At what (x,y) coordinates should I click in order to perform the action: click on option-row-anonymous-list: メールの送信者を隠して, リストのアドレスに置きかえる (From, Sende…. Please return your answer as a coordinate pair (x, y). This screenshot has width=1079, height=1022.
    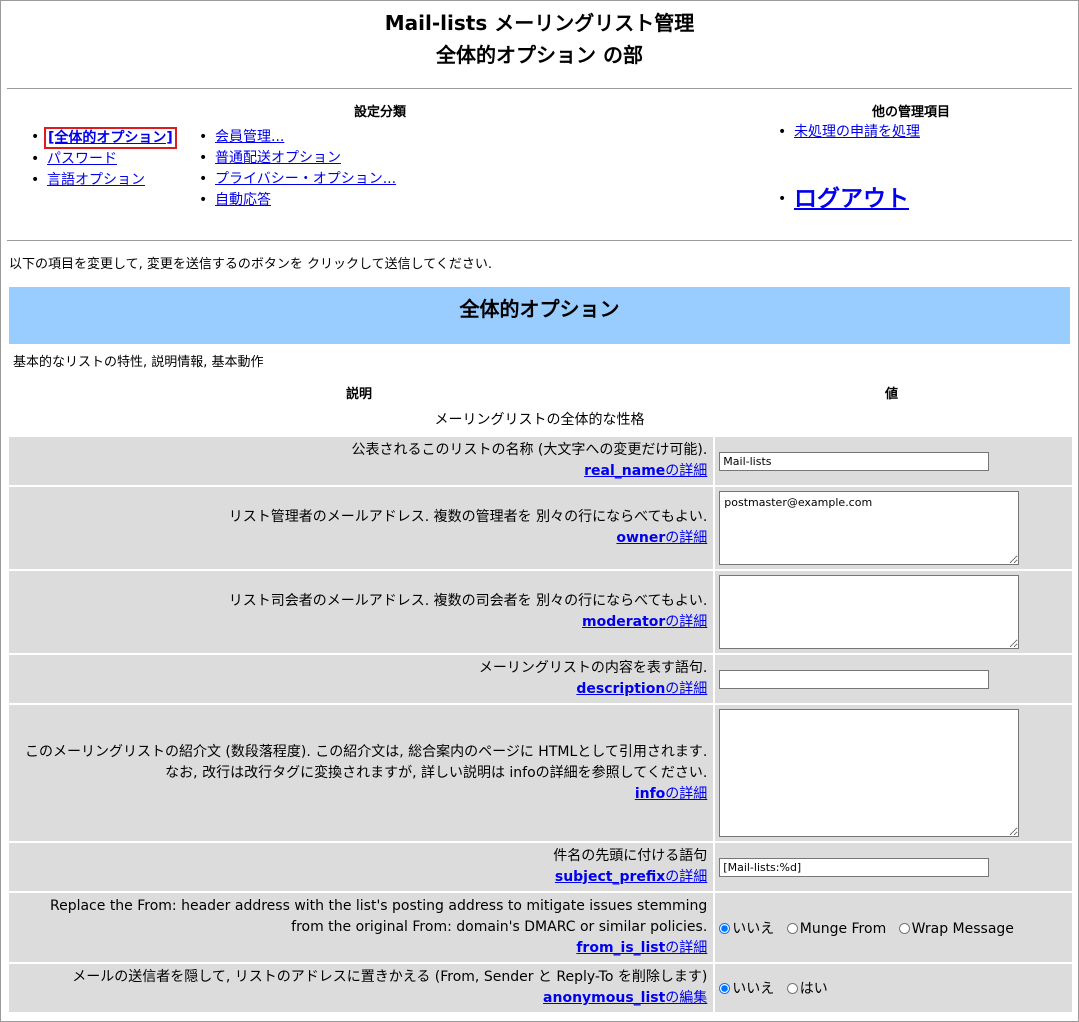
    Looking at the image, I should click on (540, 988).